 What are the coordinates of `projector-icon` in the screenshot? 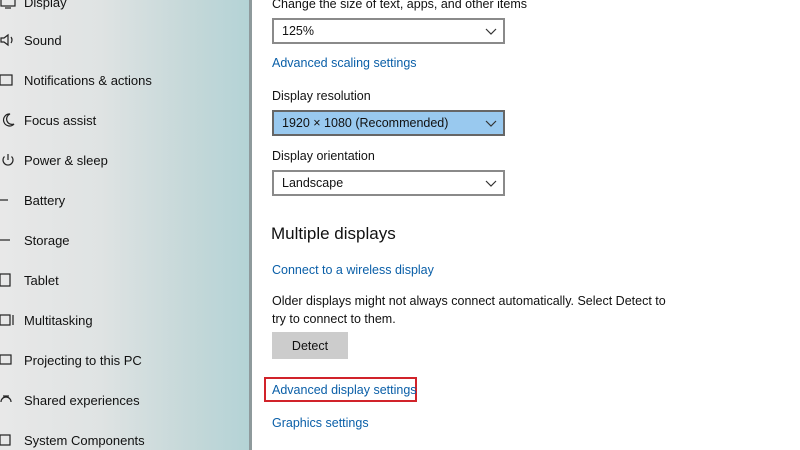 It's located at (8, 360).